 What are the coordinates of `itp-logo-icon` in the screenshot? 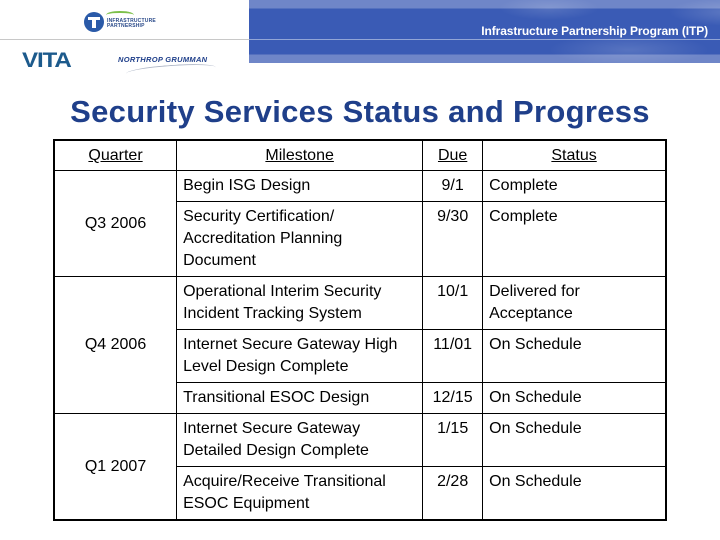 It's located at (94, 22).